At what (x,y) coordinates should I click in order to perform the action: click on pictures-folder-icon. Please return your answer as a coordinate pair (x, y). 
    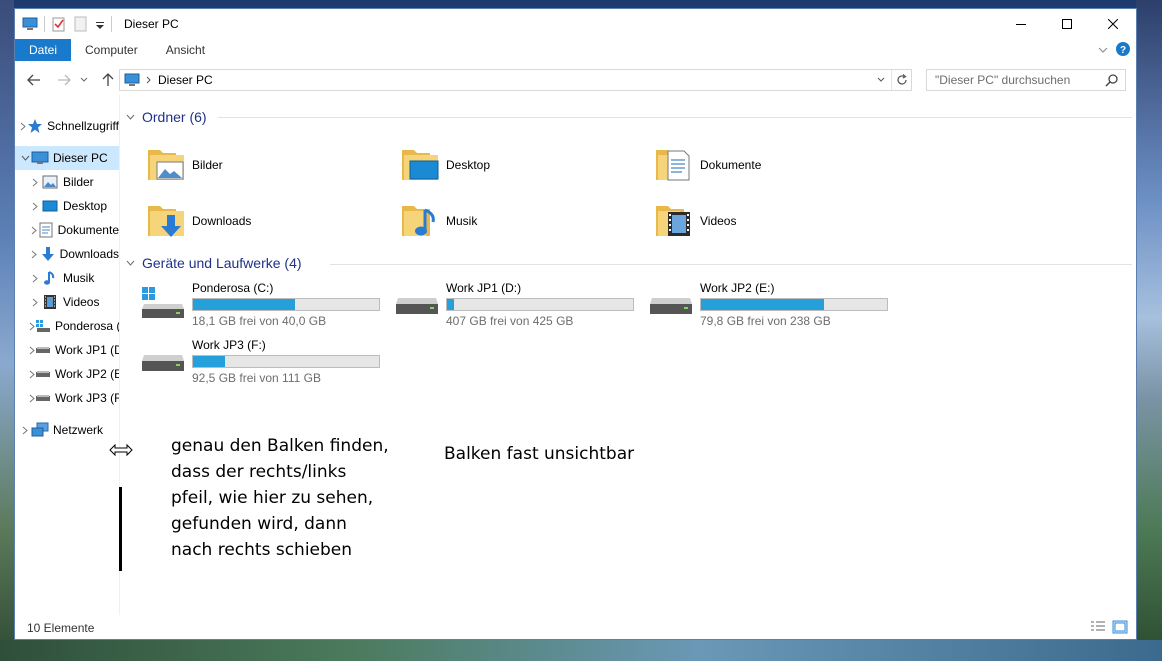
    Looking at the image, I should click on (166, 165).